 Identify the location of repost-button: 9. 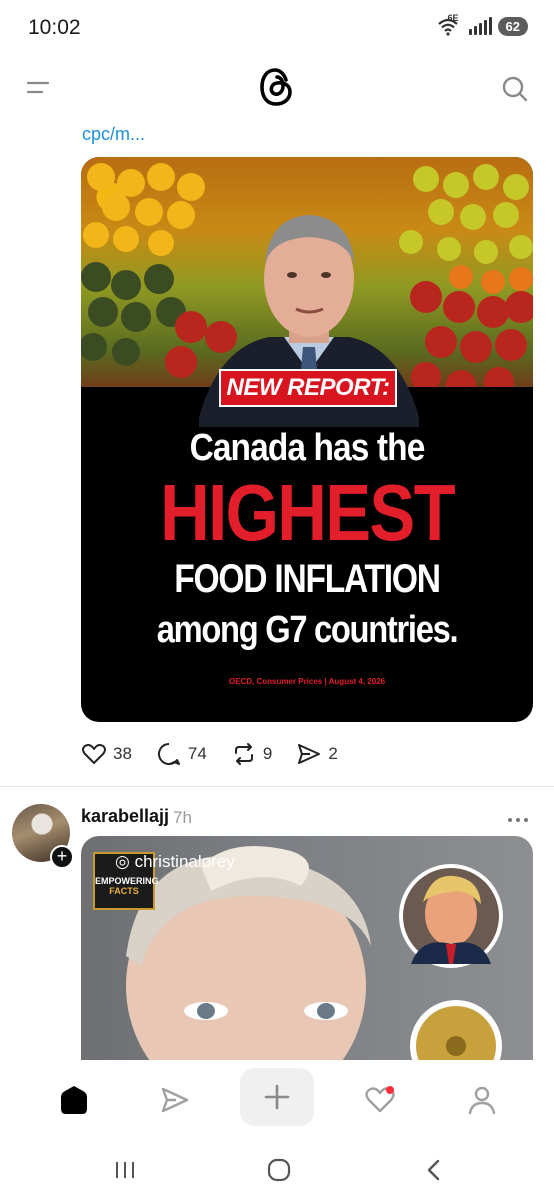
(251, 754).